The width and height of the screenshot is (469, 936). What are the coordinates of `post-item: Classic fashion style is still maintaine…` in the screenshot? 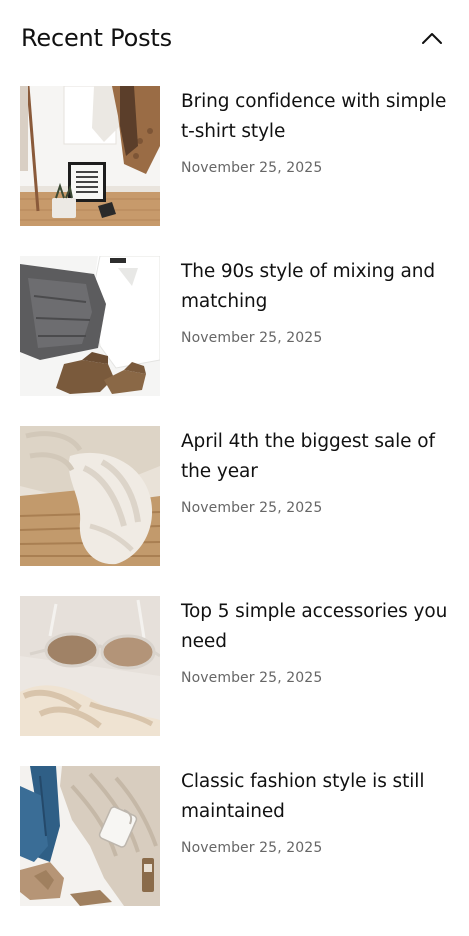 It's located at (235, 836).